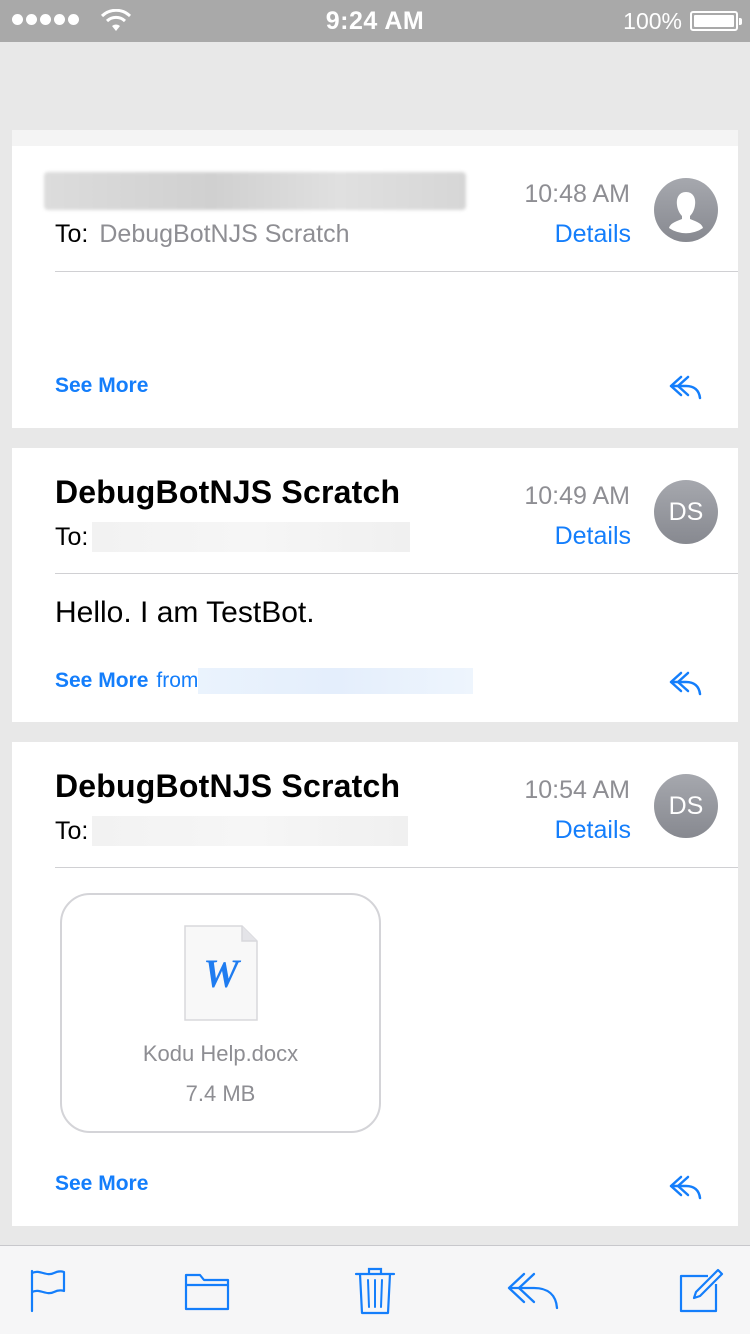 The image size is (750, 1334). Describe the element at coordinates (220, 1053) in the screenshot. I see `attachment-name: Kodu Help.docx` at that location.